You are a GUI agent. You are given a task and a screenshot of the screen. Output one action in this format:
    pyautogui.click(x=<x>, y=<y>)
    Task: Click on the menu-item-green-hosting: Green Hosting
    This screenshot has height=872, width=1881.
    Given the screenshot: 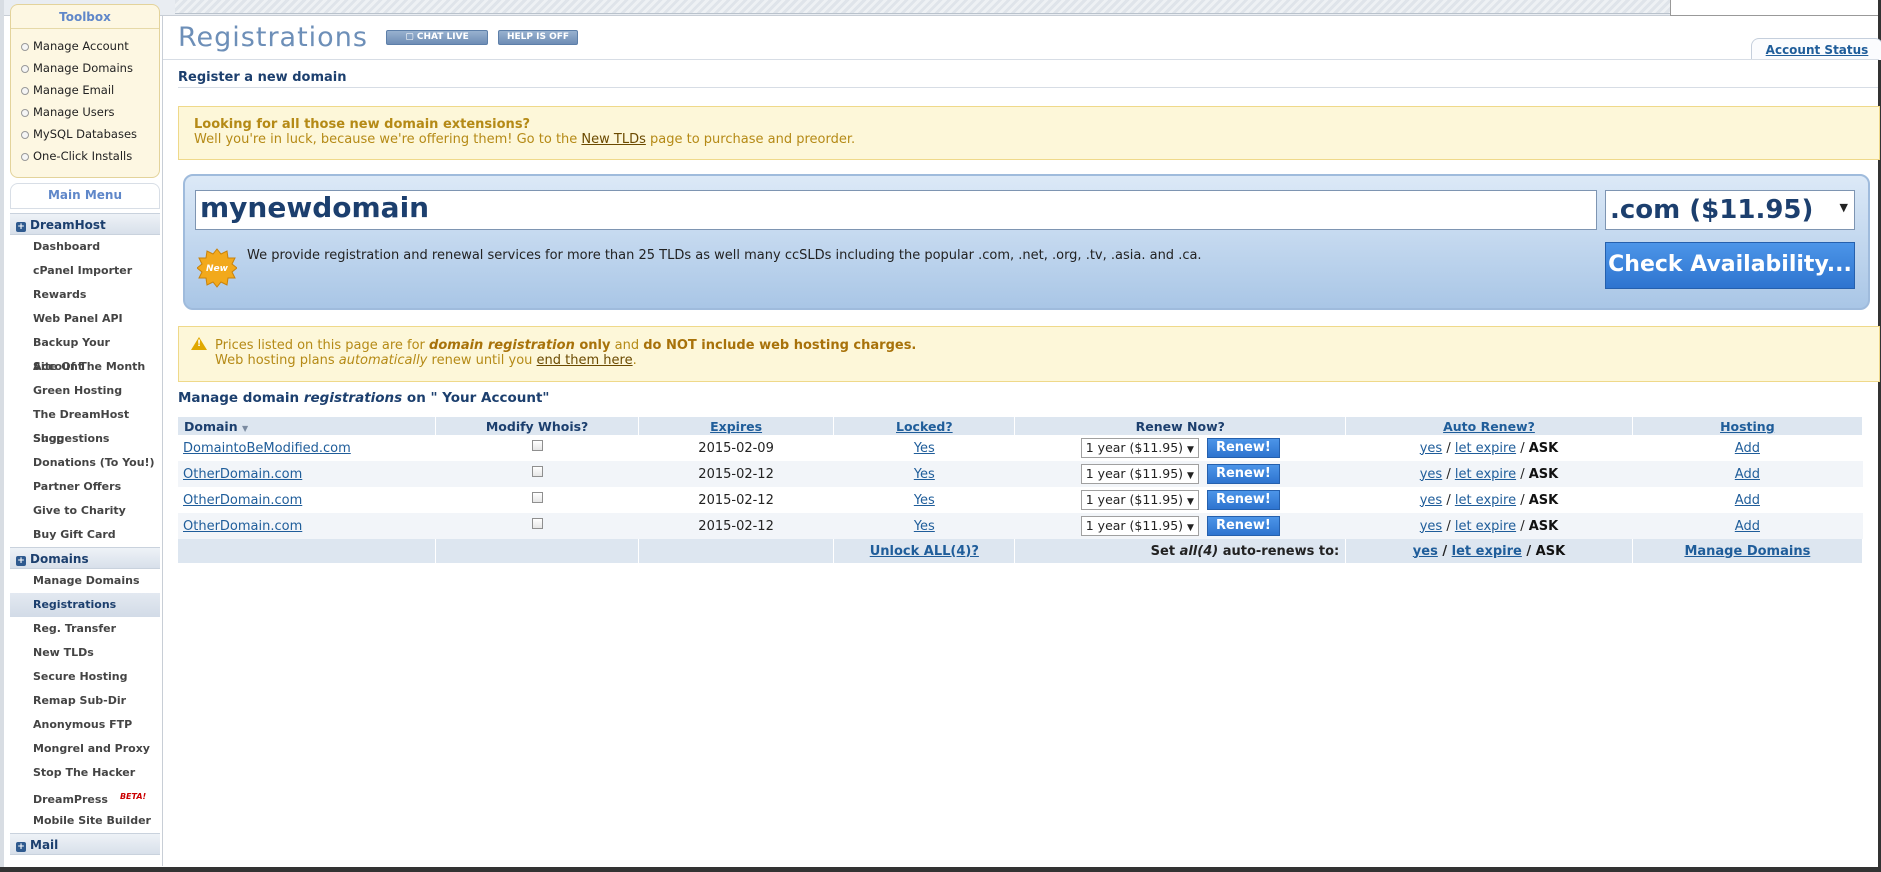 What is the action you would take?
    pyautogui.click(x=85, y=391)
    